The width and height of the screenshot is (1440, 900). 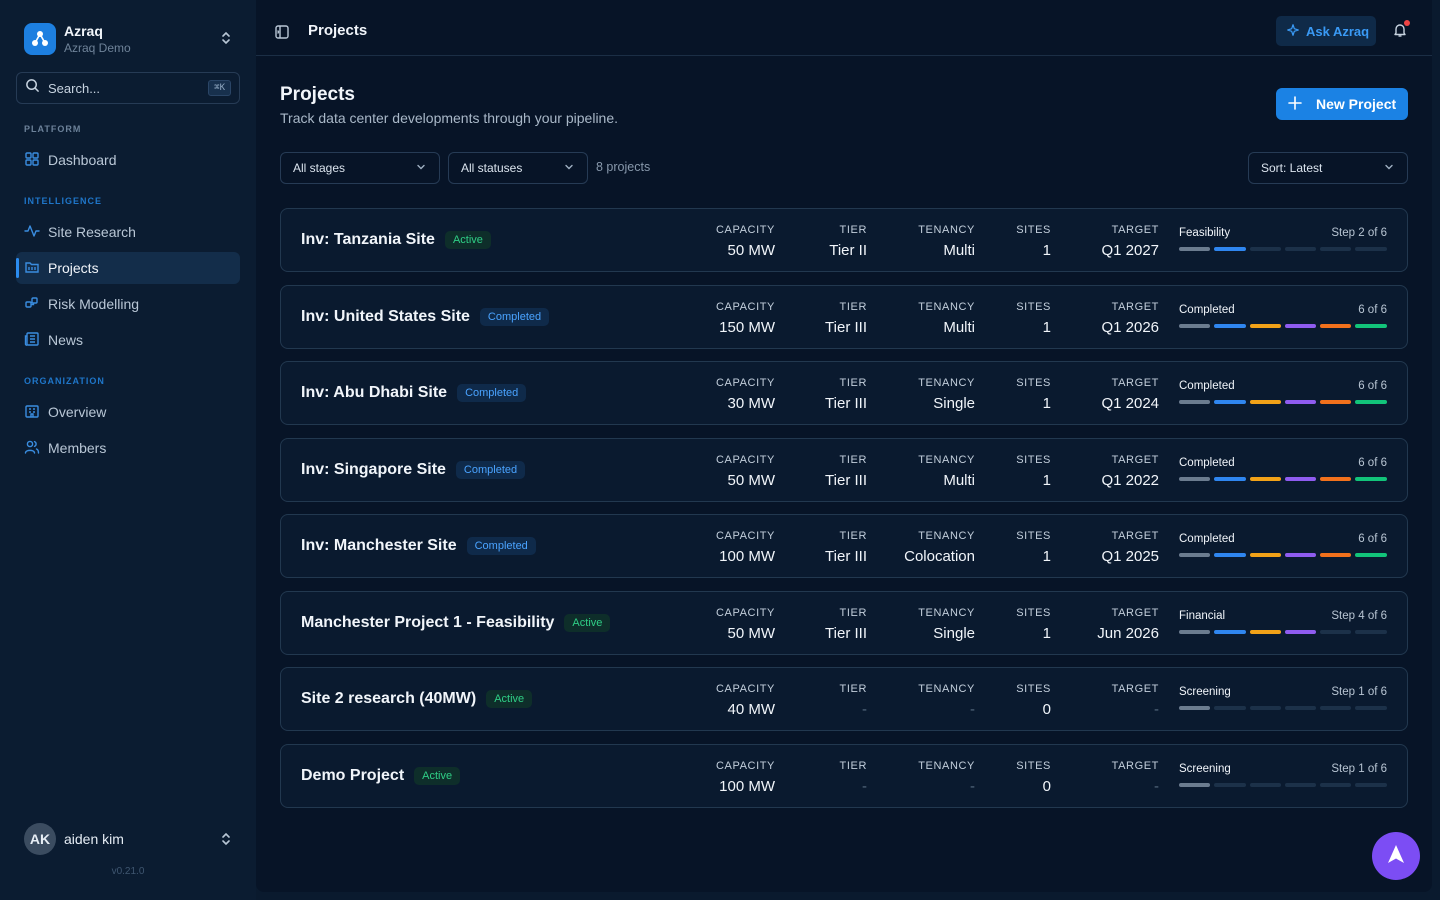 I want to click on project-name: Site 2 research (40MW), so click(x=389, y=698).